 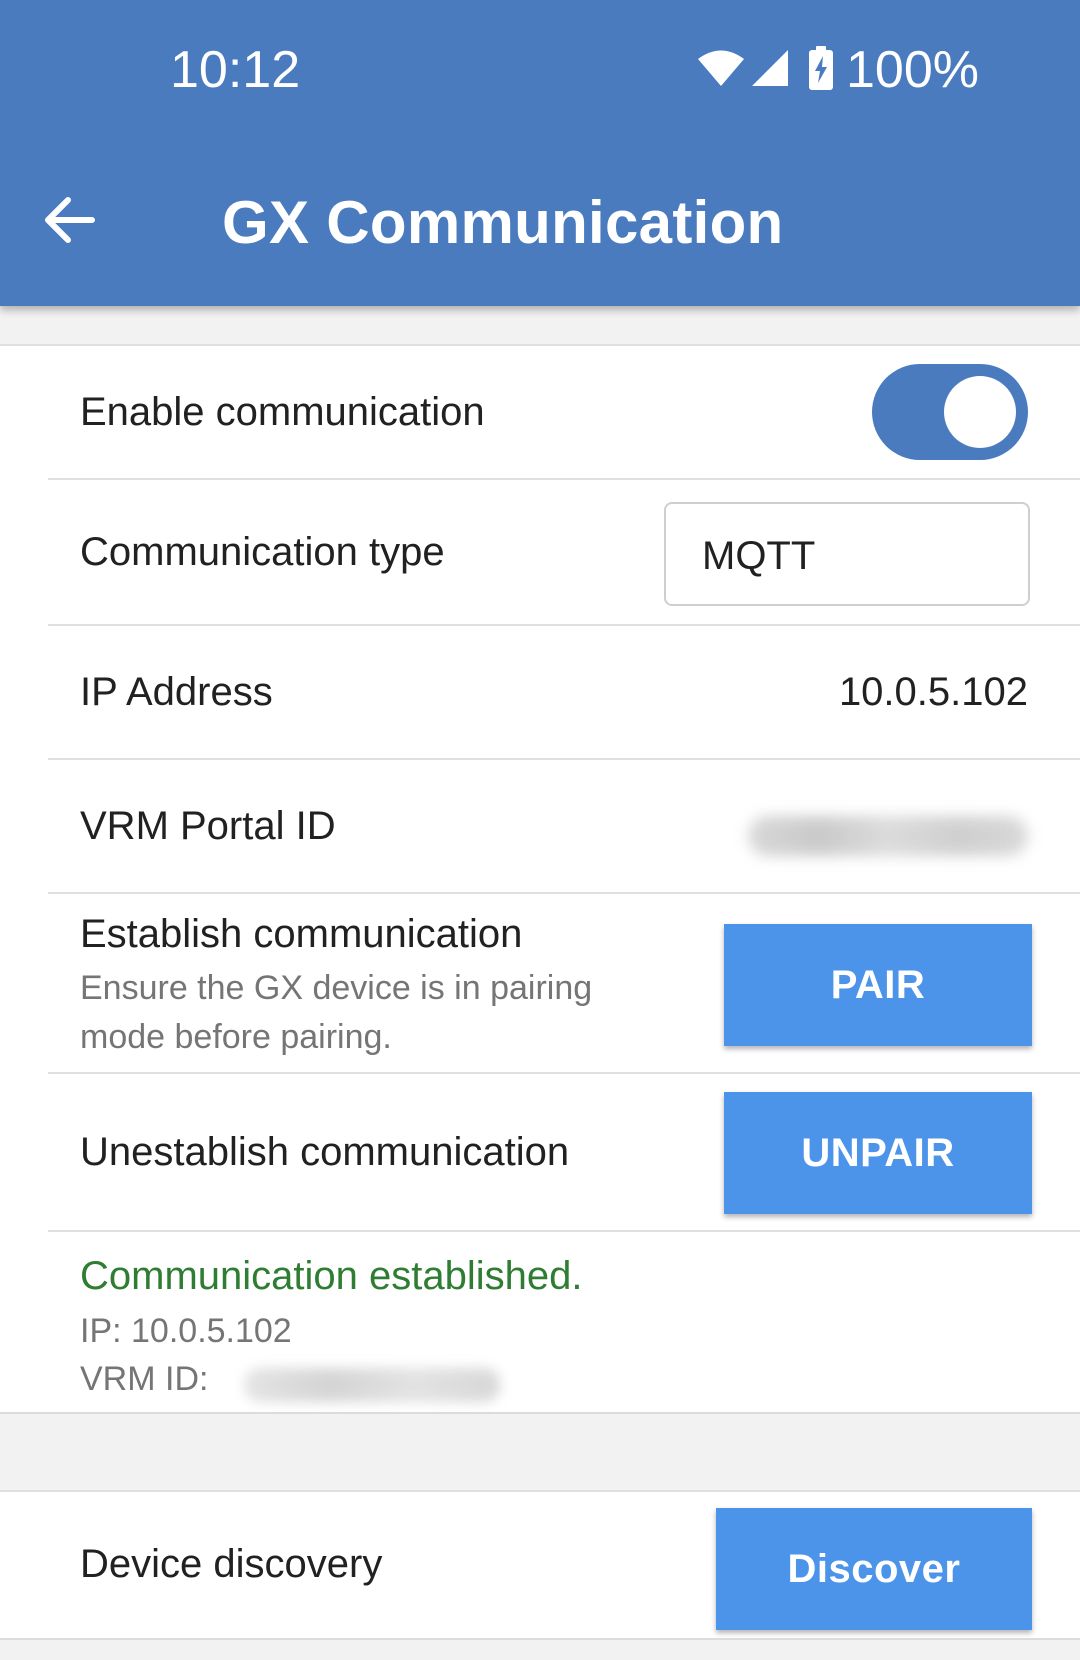 I want to click on battery-charging-icon, so click(x=821, y=70).